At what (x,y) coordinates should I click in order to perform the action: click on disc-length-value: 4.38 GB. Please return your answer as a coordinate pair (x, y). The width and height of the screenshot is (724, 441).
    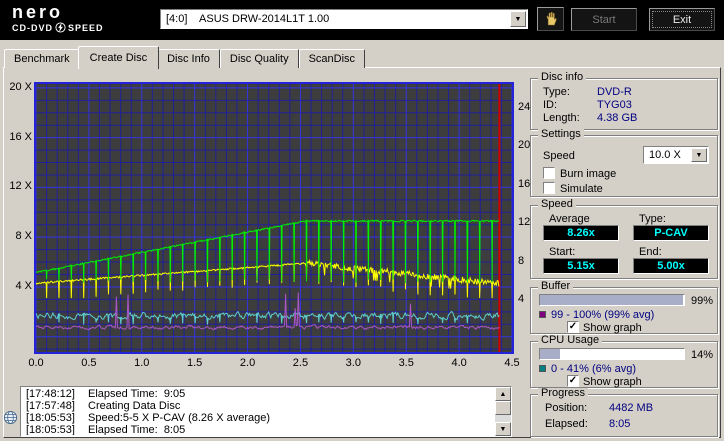
    Looking at the image, I should click on (617, 118).